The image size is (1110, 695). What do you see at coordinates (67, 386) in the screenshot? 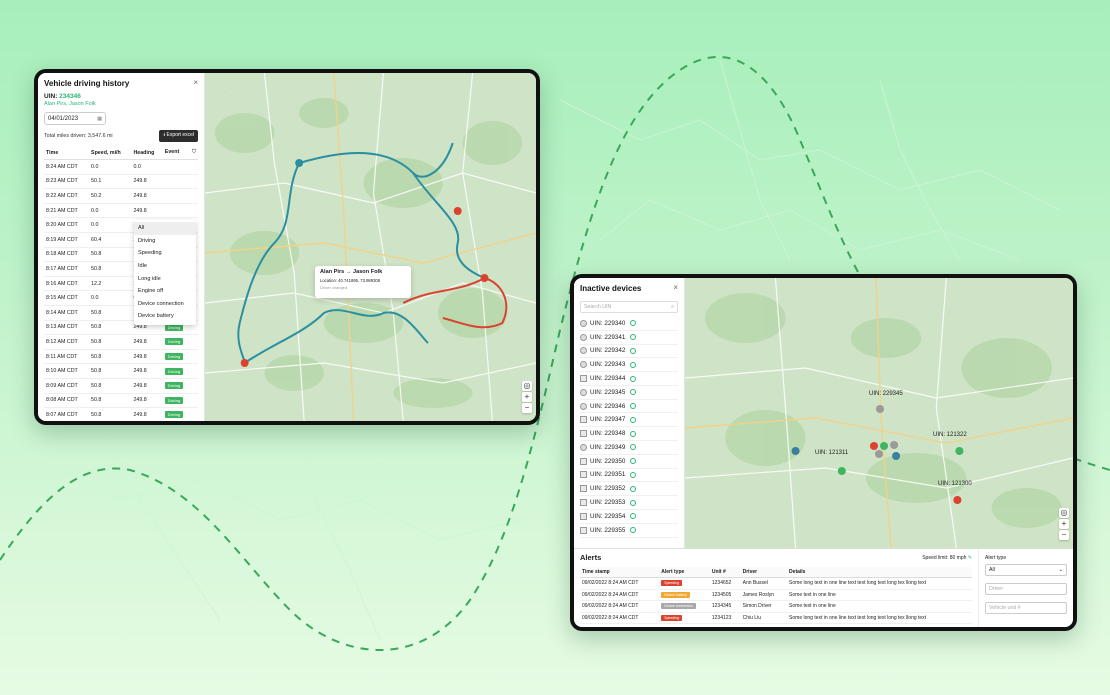
I see `time-cell: 8:09 AM CDT` at bounding box center [67, 386].